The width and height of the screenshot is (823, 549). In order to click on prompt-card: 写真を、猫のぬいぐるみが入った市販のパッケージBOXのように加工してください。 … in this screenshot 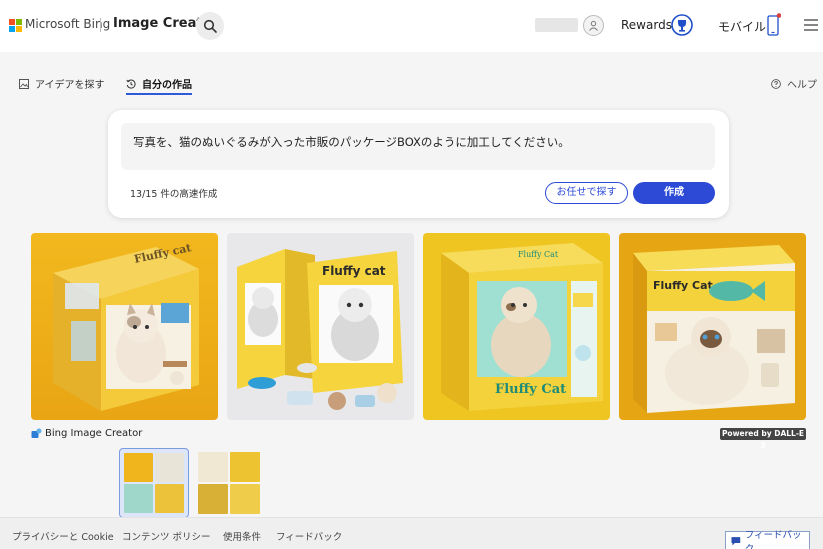, I will do `click(418, 164)`.